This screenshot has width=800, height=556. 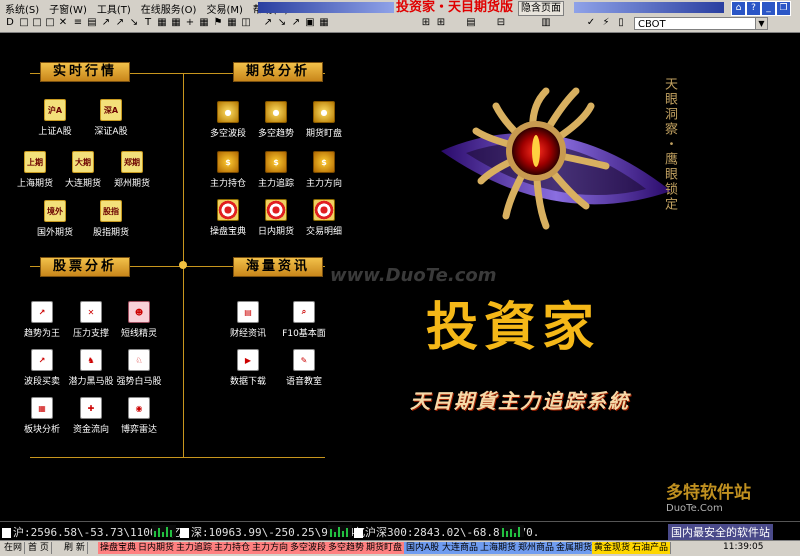 I want to click on menu-trade: 交易(M), so click(x=224, y=8).